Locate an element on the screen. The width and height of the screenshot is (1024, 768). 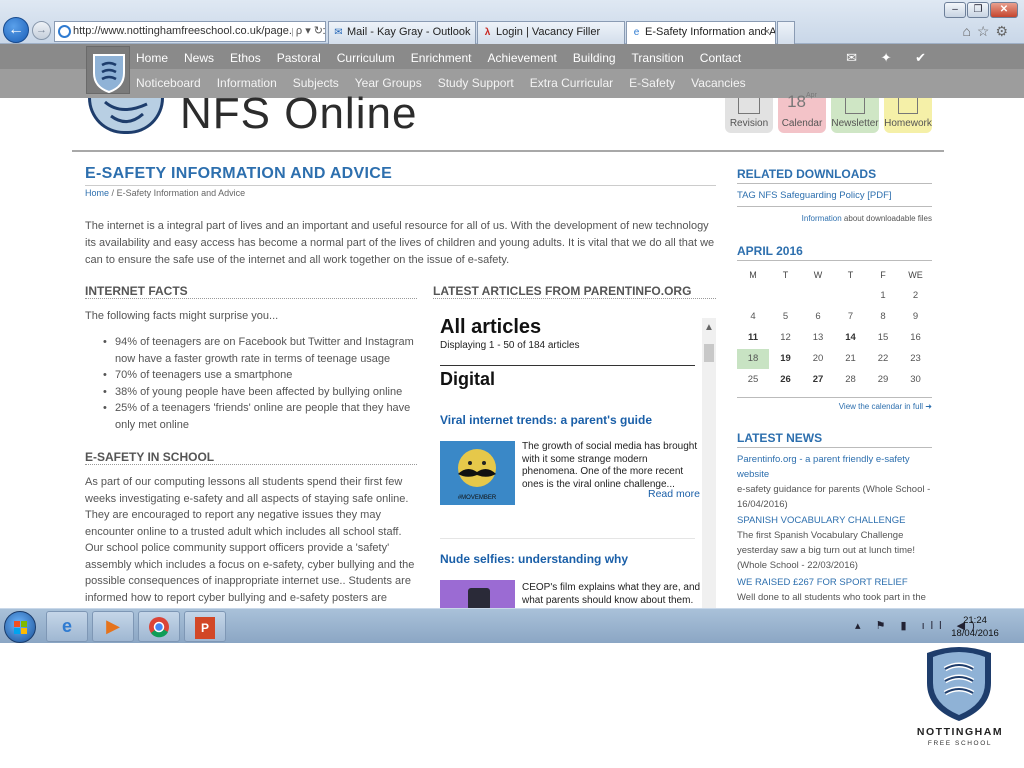
news-title-link: SPANISH VOCABULARY CHALLENGE is located at coordinates (834, 520).